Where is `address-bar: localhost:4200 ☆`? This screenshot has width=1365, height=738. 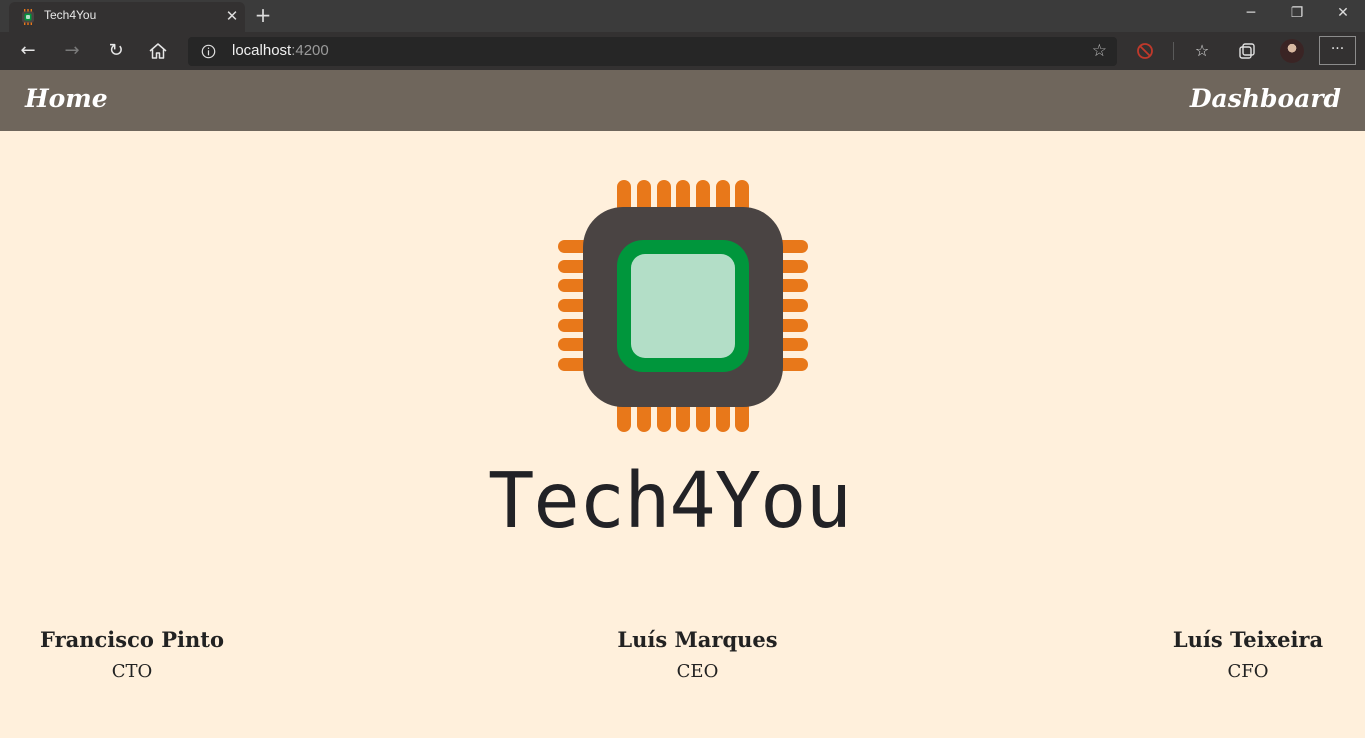
address-bar: localhost:4200 ☆ is located at coordinates (652, 51).